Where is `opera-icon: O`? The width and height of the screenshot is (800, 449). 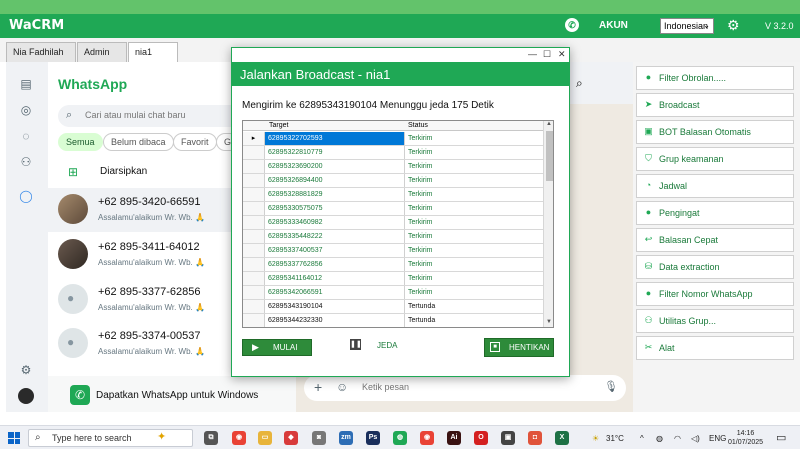 opera-icon: O is located at coordinates (481, 438).